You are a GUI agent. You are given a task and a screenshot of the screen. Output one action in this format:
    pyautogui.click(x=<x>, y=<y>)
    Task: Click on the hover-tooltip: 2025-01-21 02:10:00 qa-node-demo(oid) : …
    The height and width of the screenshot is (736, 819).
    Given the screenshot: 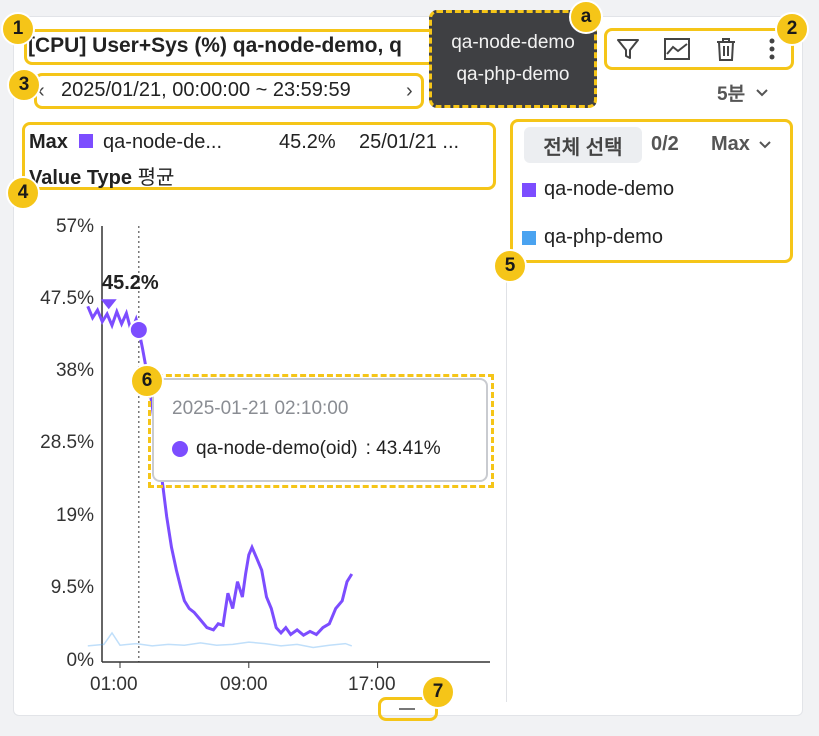 What is the action you would take?
    pyautogui.click(x=320, y=430)
    